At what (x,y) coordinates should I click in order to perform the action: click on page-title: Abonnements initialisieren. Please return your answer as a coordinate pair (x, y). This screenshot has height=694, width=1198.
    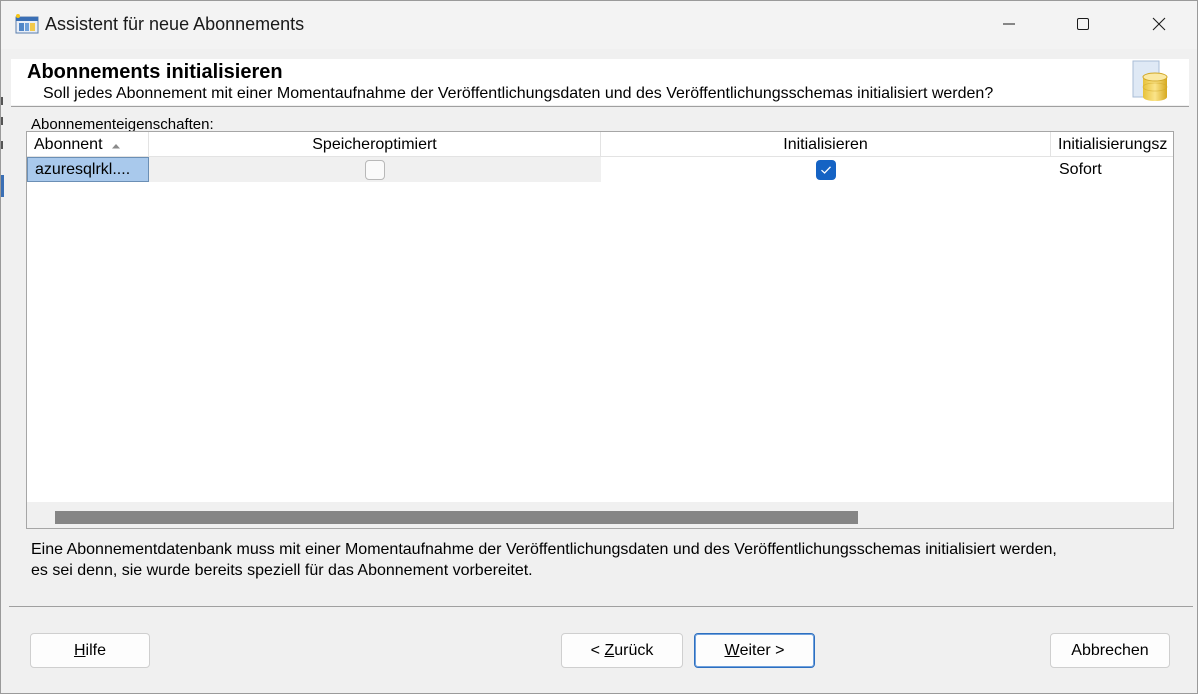
    Looking at the image, I should click on (155, 72).